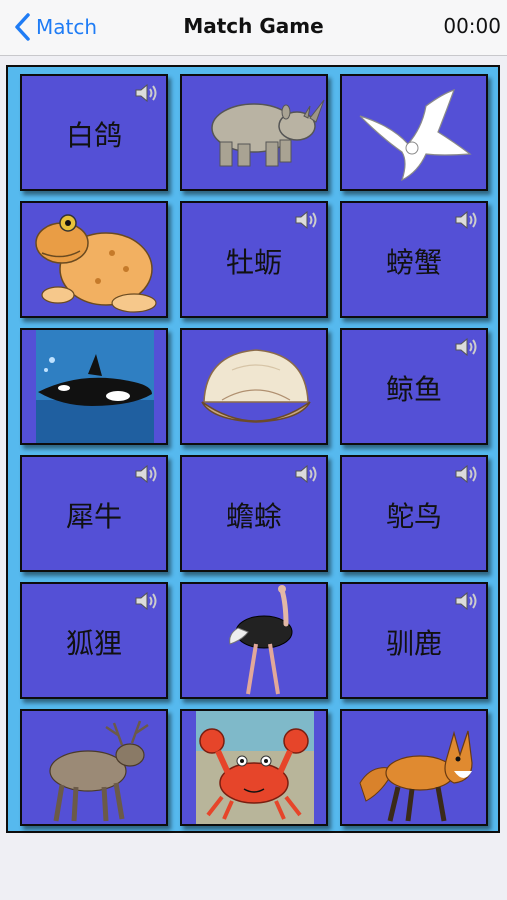  I want to click on card-10: 犀牛, so click(94, 513).